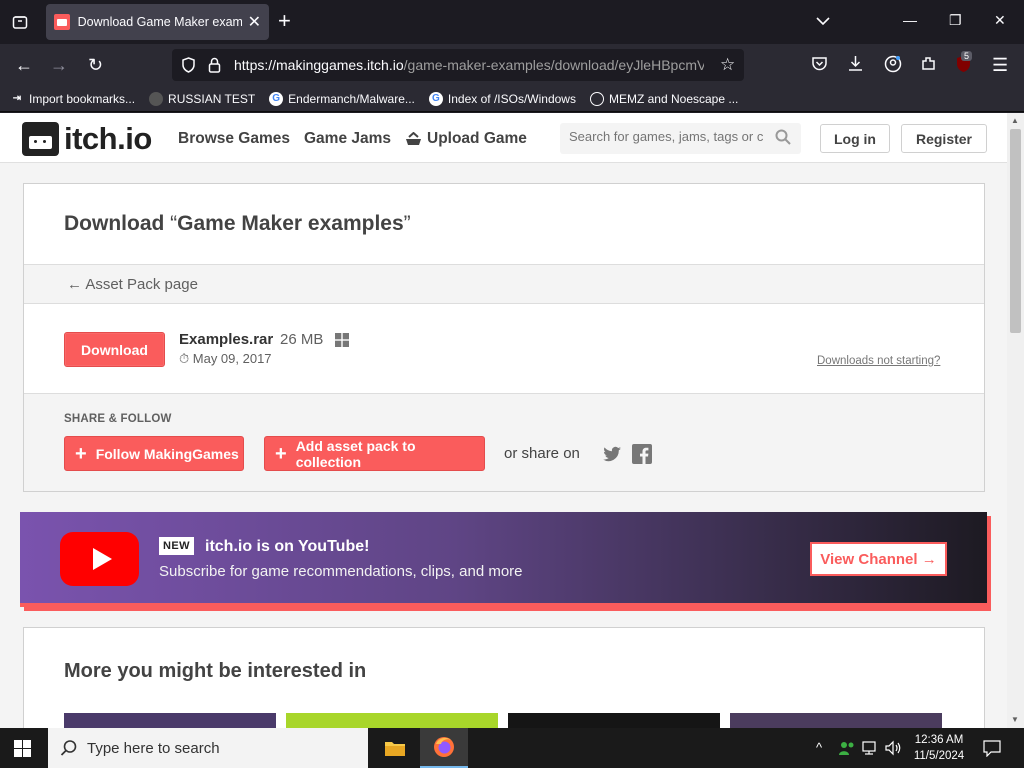  What do you see at coordinates (512, 22) in the screenshot?
I see `browser-tab-bar: Download Game Maker examples ✕ + — ❐ ✕` at bounding box center [512, 22].